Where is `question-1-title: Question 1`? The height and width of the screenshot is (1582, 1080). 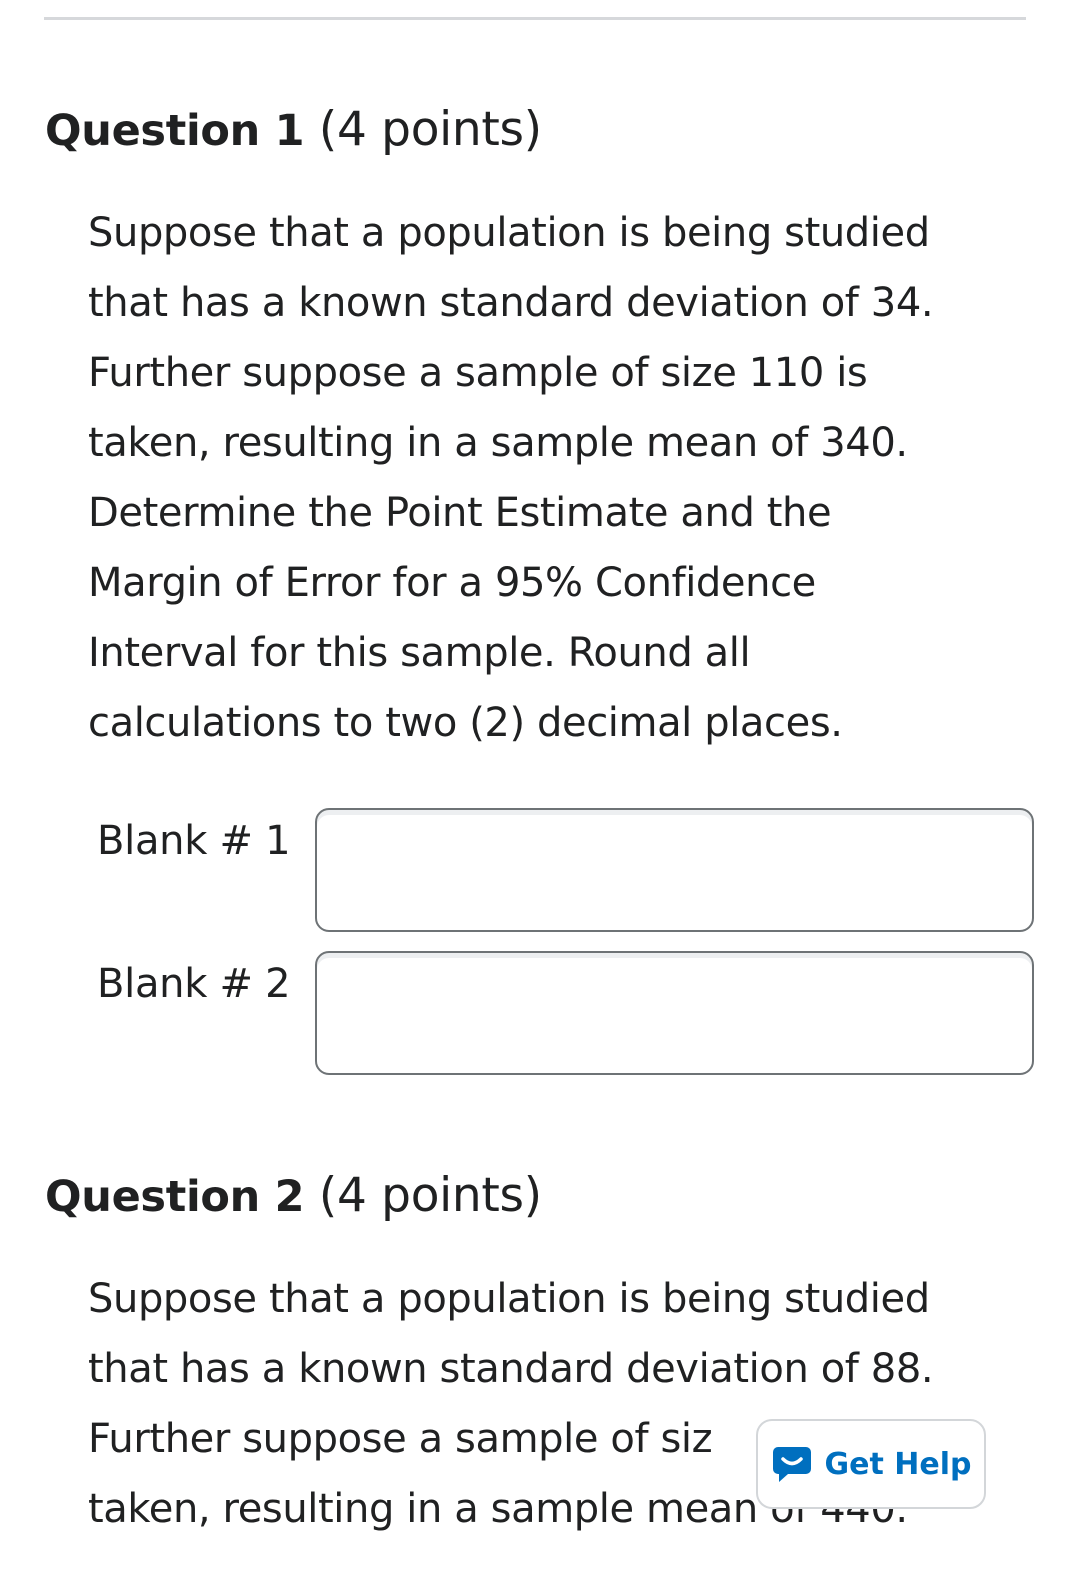
question-1-title: Question 1 is located at coordinates (175, 131).